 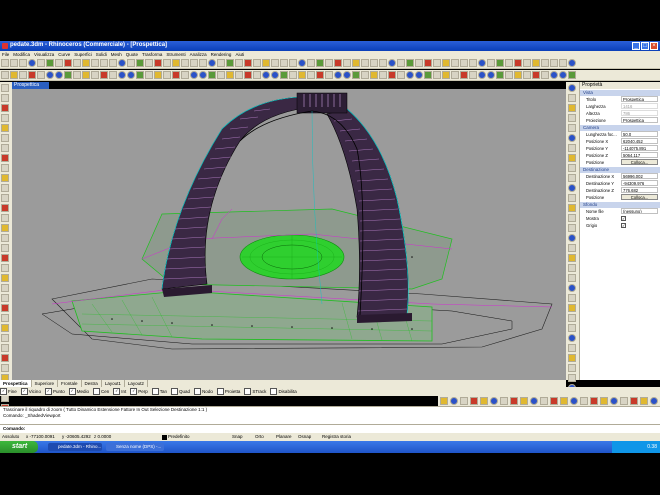 I want to click on menu-tools: Strumenti, so click(x=175, y=54).